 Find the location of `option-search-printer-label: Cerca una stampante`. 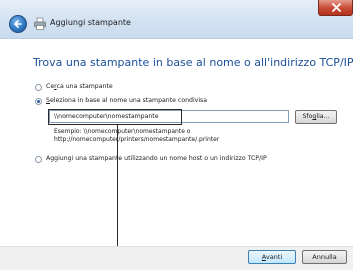

option-search-printer-label: Cerca una stampante is located at coordinates (79, 86).